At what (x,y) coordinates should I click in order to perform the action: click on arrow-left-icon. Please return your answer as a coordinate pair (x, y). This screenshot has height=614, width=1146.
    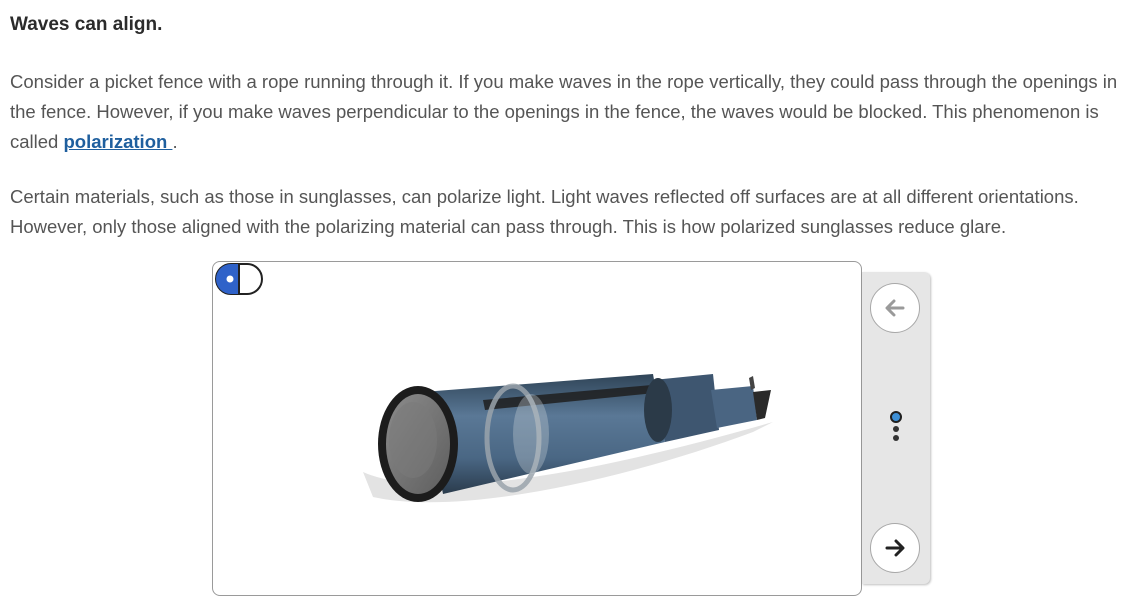
    Looking at the image, I should click on (895, 308).